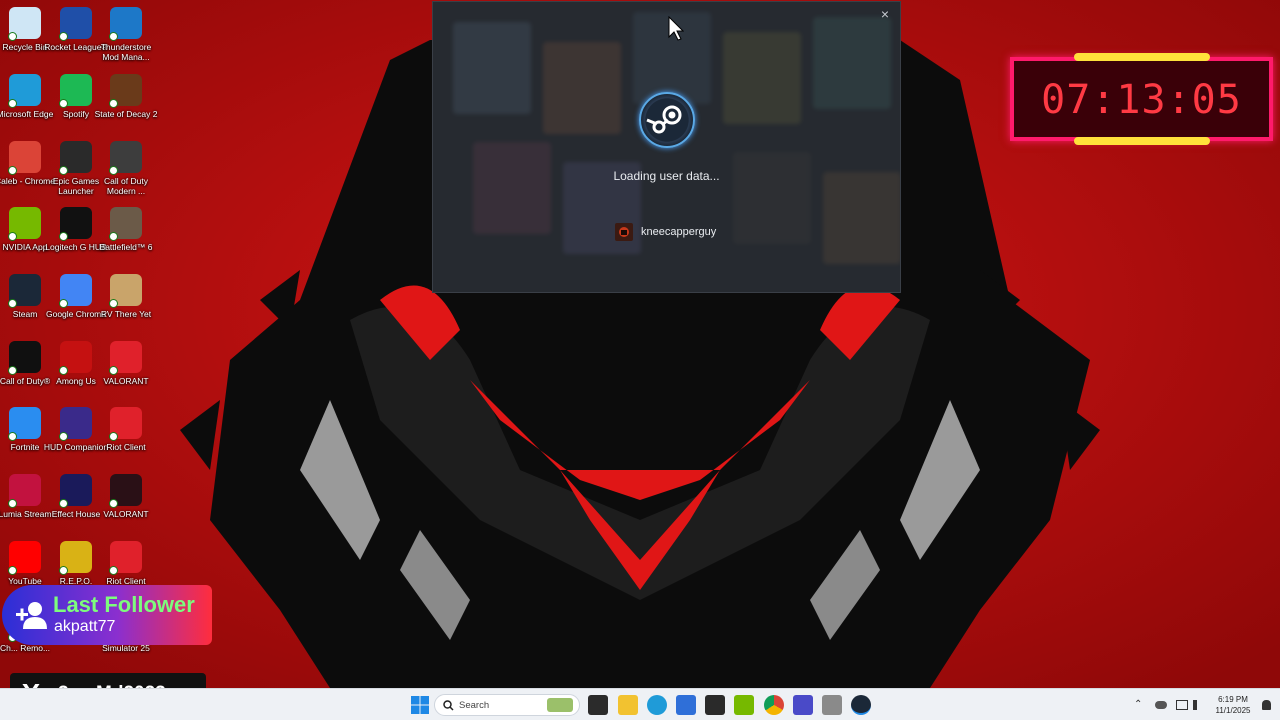 This screenshot has height=720, width=1280. Describe the element at coordinates (126, 447) in the screenshot. I see `desktop-icon-label: Riot Client` at that location.